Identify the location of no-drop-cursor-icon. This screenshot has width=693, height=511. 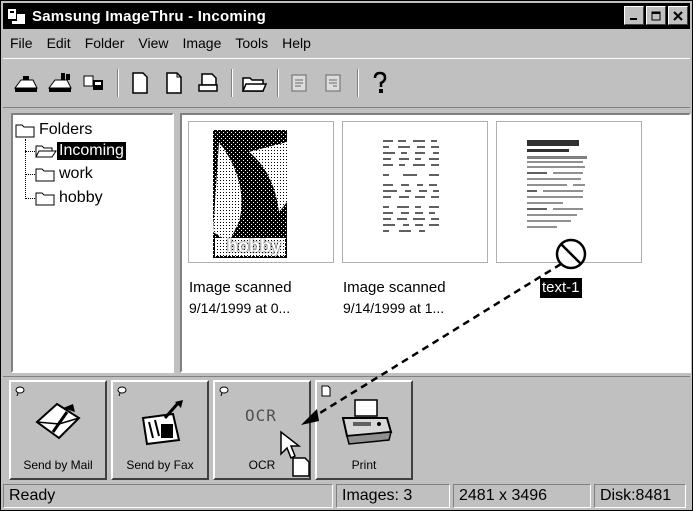
(571, 254).